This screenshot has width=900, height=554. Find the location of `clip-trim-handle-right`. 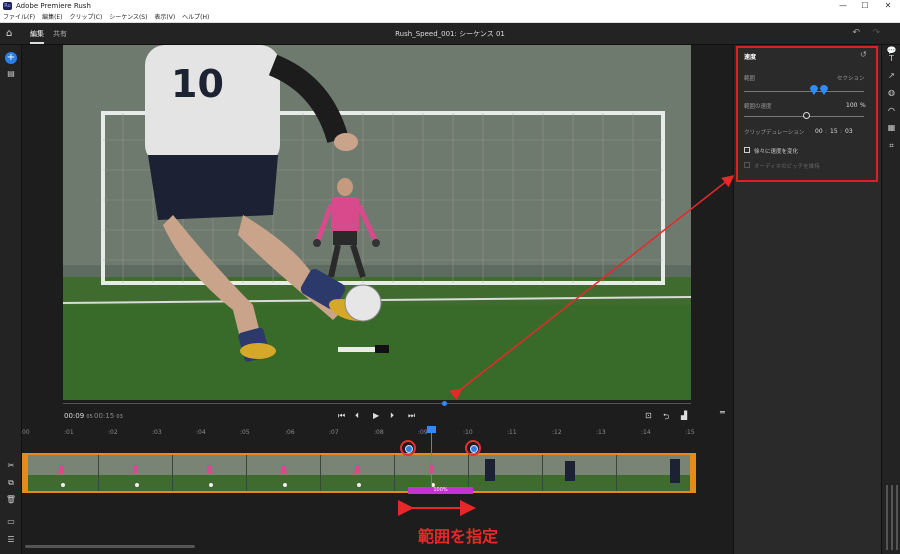

clip-trim-handle-right is located at coordinates (693, 473).